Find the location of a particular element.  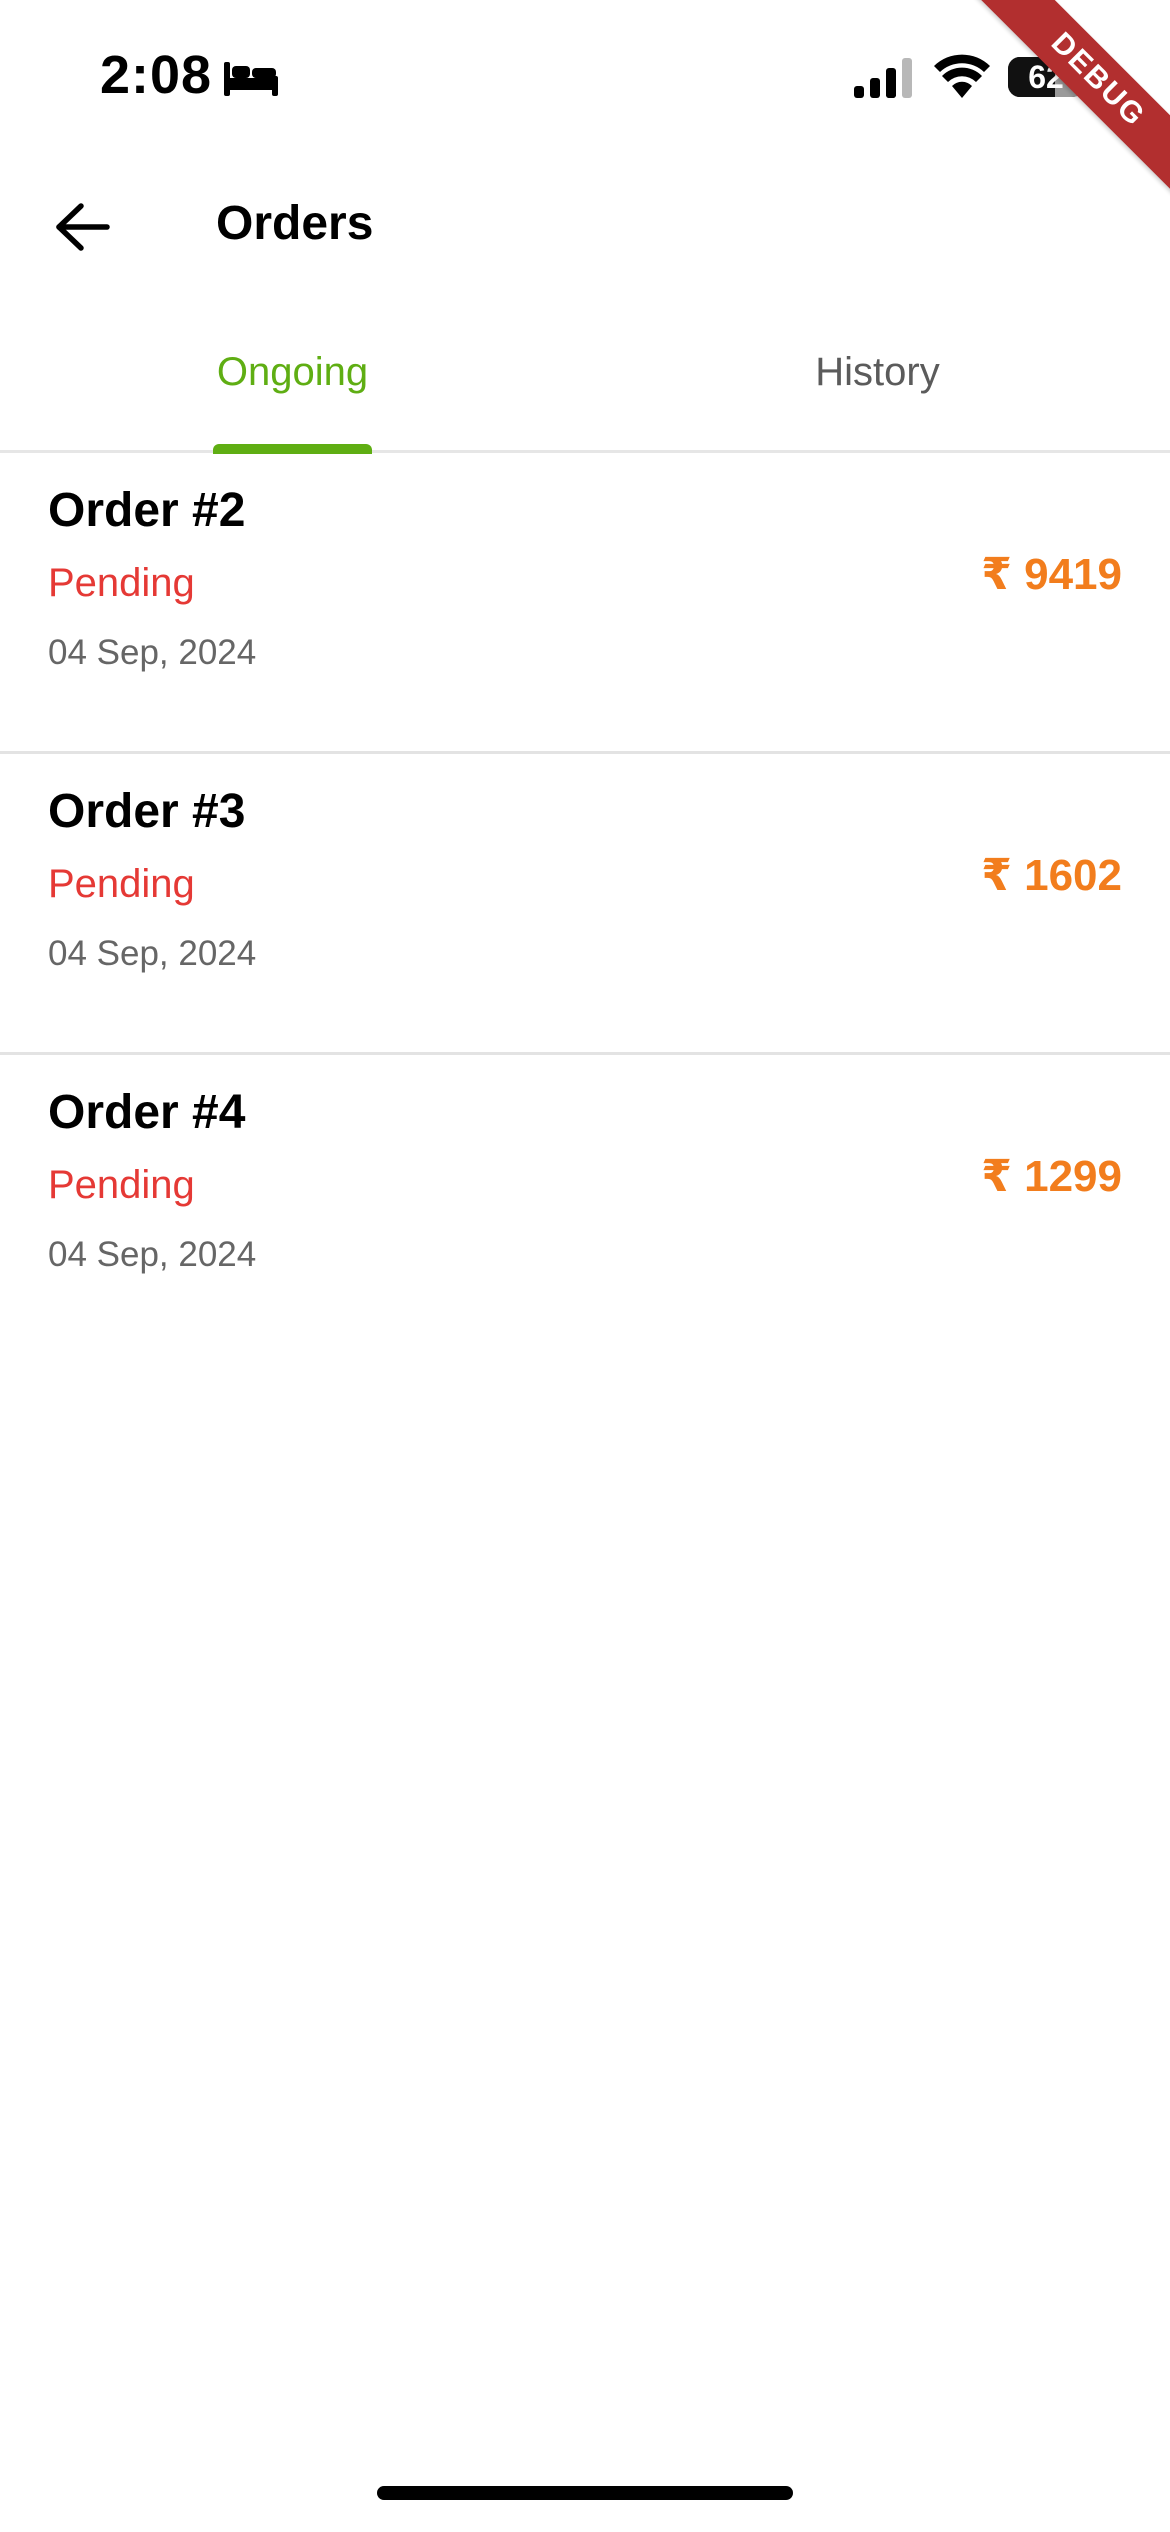

tab-bar: Ongoing History is located at coordinates (585, 387).